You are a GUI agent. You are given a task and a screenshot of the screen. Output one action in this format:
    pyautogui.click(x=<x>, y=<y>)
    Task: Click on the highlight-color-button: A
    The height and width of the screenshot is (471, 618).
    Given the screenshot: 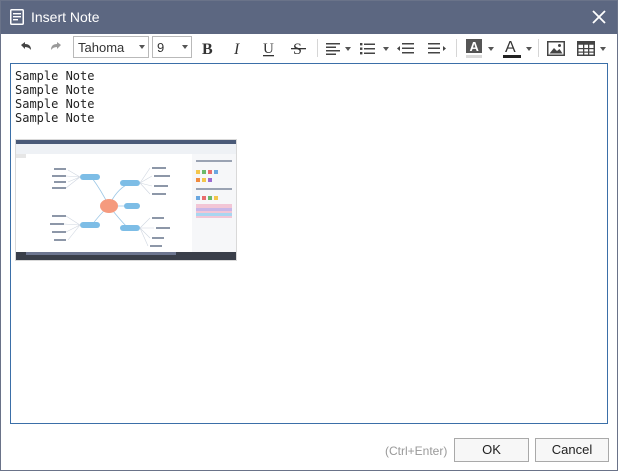 What is the action you would take?
    pyautogui.click(x=479, y=48)
    